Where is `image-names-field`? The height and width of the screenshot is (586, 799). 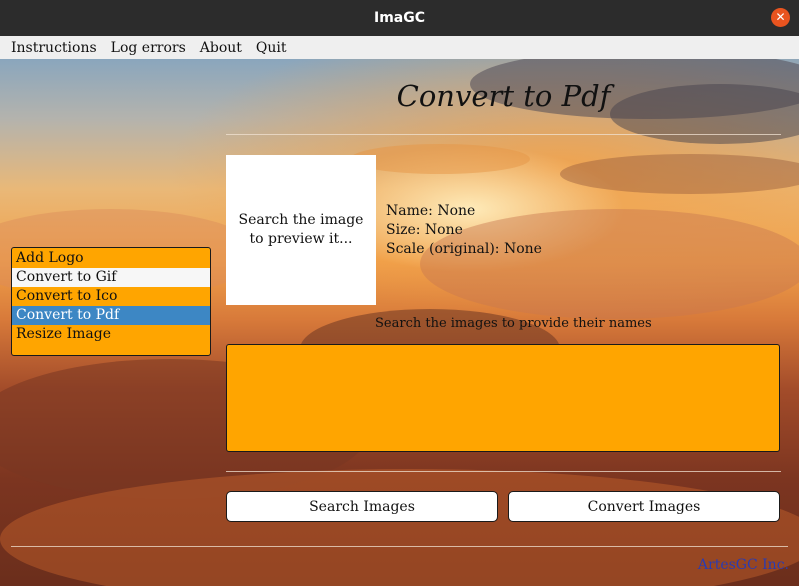 image-names-field is located at coordinates (503, 398).